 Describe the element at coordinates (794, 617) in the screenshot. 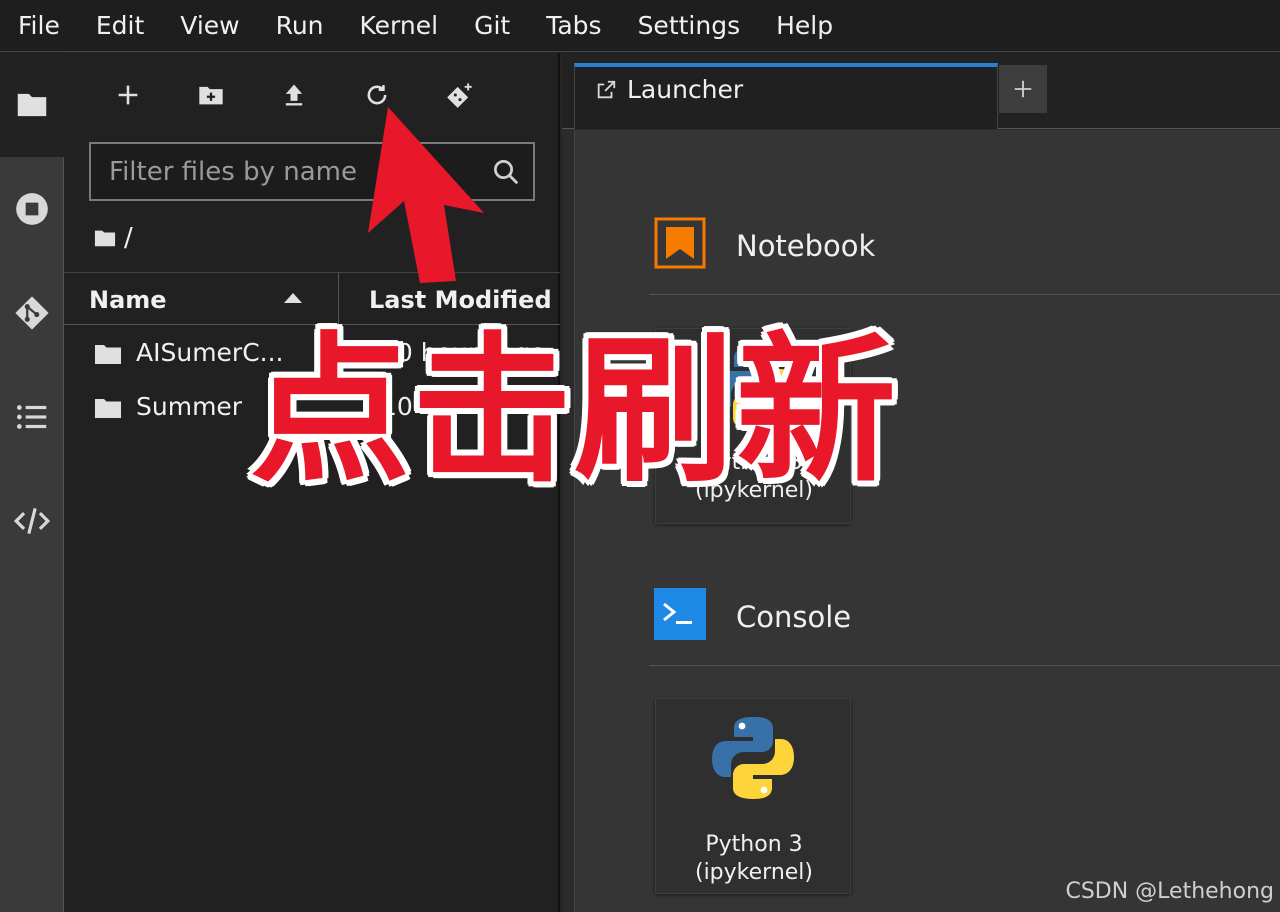

I see `section-title-console: Console` at that location.